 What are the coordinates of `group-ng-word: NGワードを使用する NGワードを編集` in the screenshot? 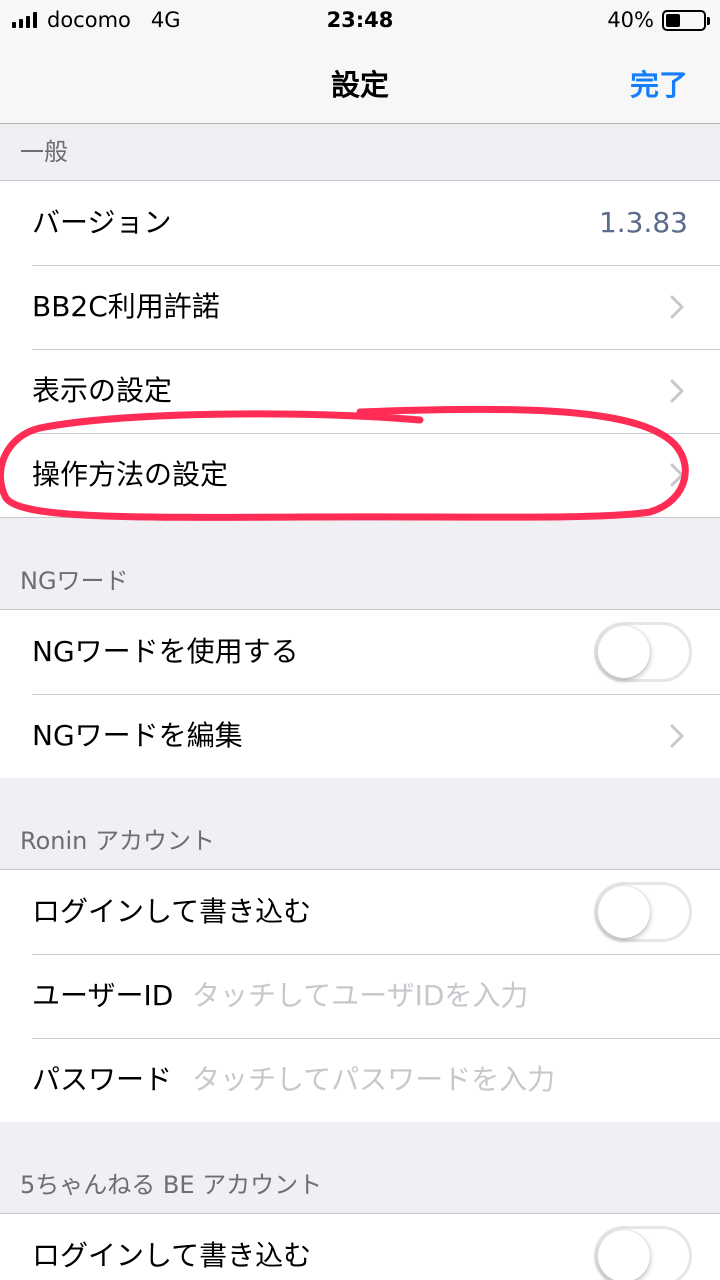 It's located at (360, 694).